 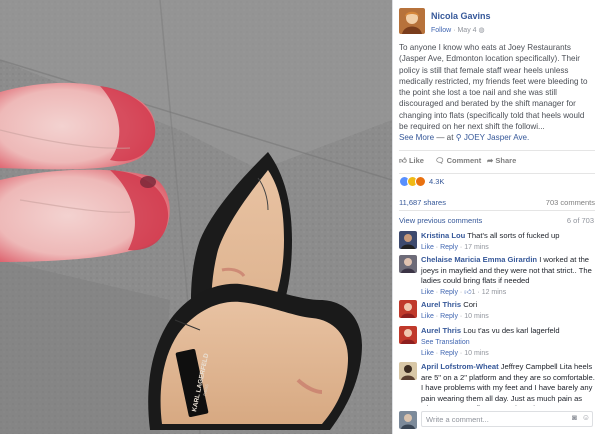 I want to click on write-comment-row: Write a comment... ◙ ☺, so click(x=497, y=420).